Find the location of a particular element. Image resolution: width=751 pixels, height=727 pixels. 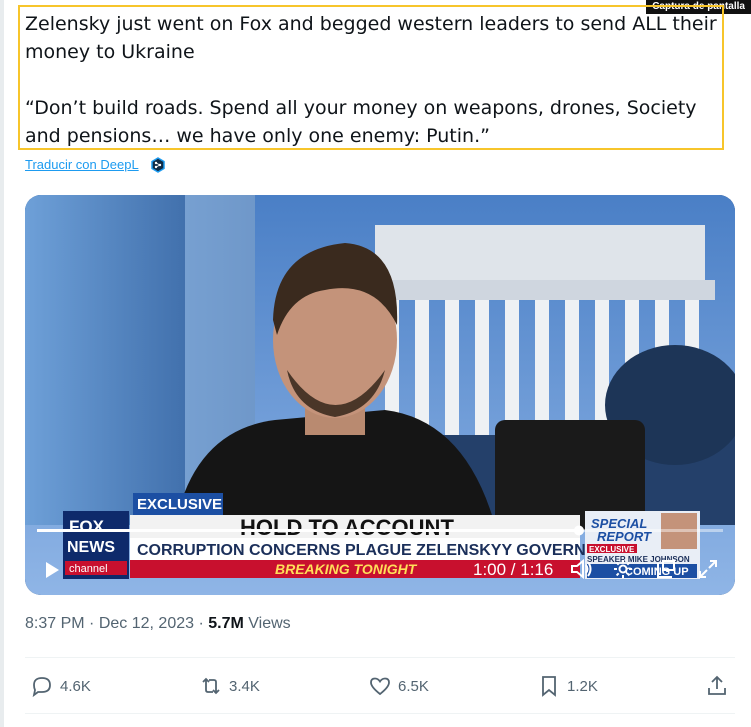

play-icon is located at coordinates (52, 570).